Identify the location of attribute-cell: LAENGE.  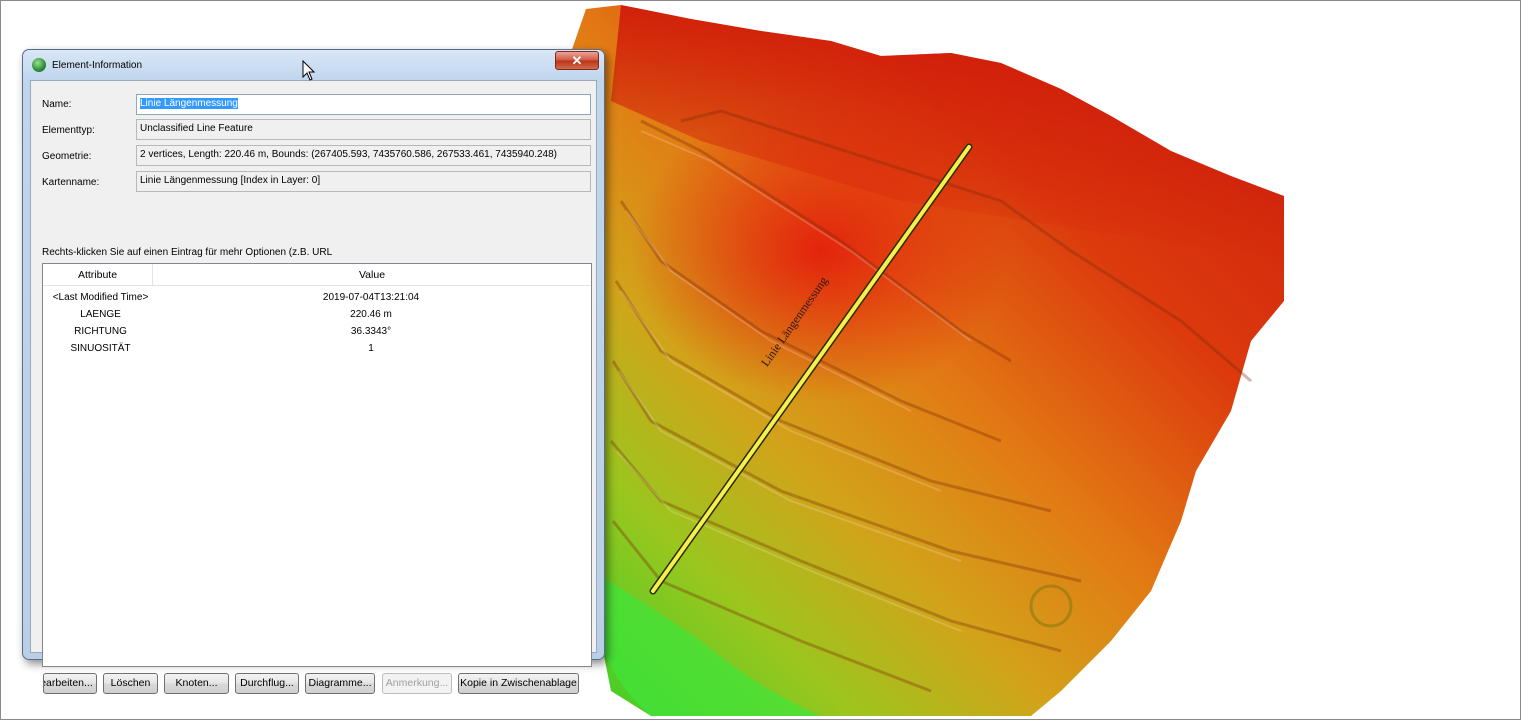
(100, 314).